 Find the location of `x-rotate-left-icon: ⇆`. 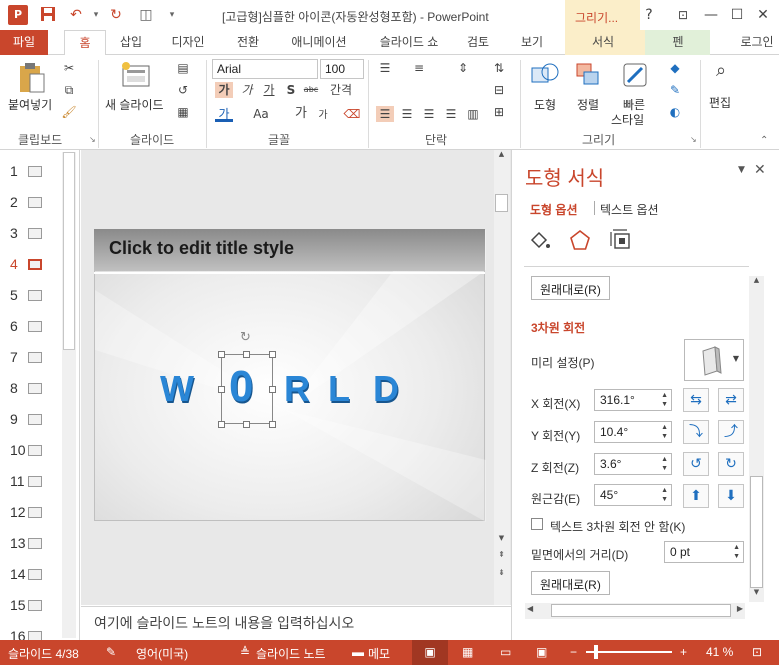

x-rotate-left-icon: ⇆ is located at coordinates (696, 400).